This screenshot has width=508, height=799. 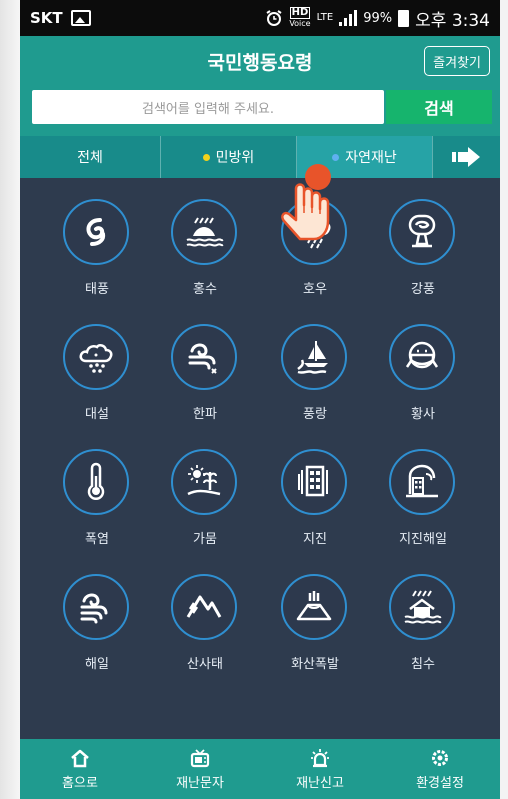 What do you see at coordinates (200, 769) in the screenshot?
I see `nav-disaster-message: 재난문자` at bounding box center [200, 769].